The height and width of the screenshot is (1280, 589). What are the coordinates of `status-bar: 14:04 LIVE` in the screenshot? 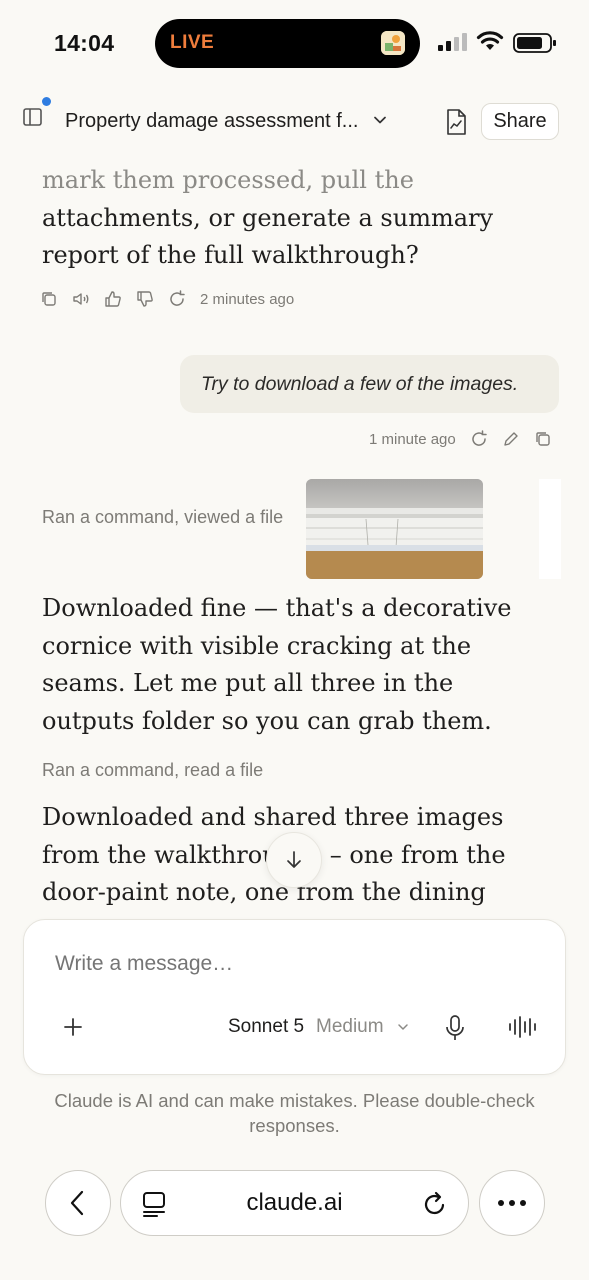 It's located at (294, 44).